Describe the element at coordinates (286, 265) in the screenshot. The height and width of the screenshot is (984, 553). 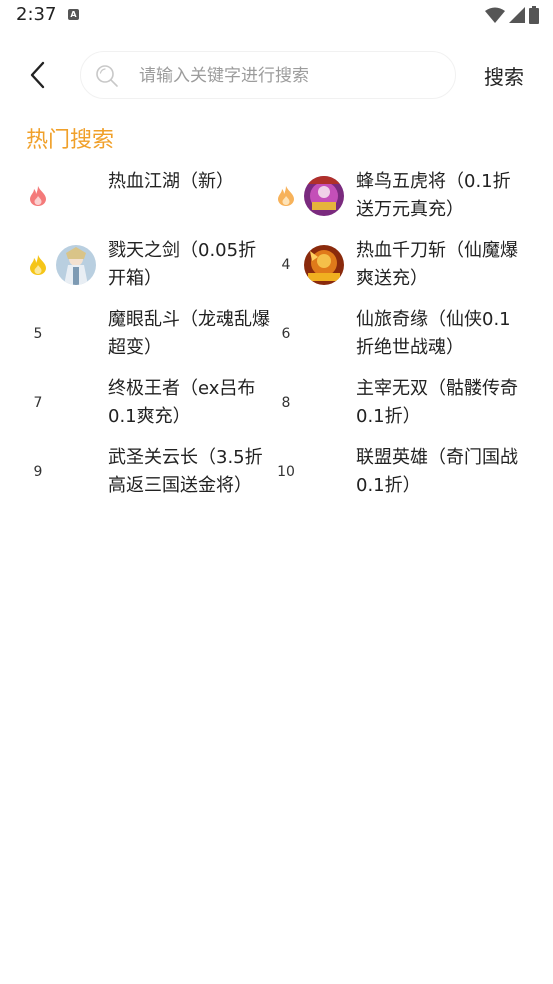
I see `rank-4: 4` at that location.